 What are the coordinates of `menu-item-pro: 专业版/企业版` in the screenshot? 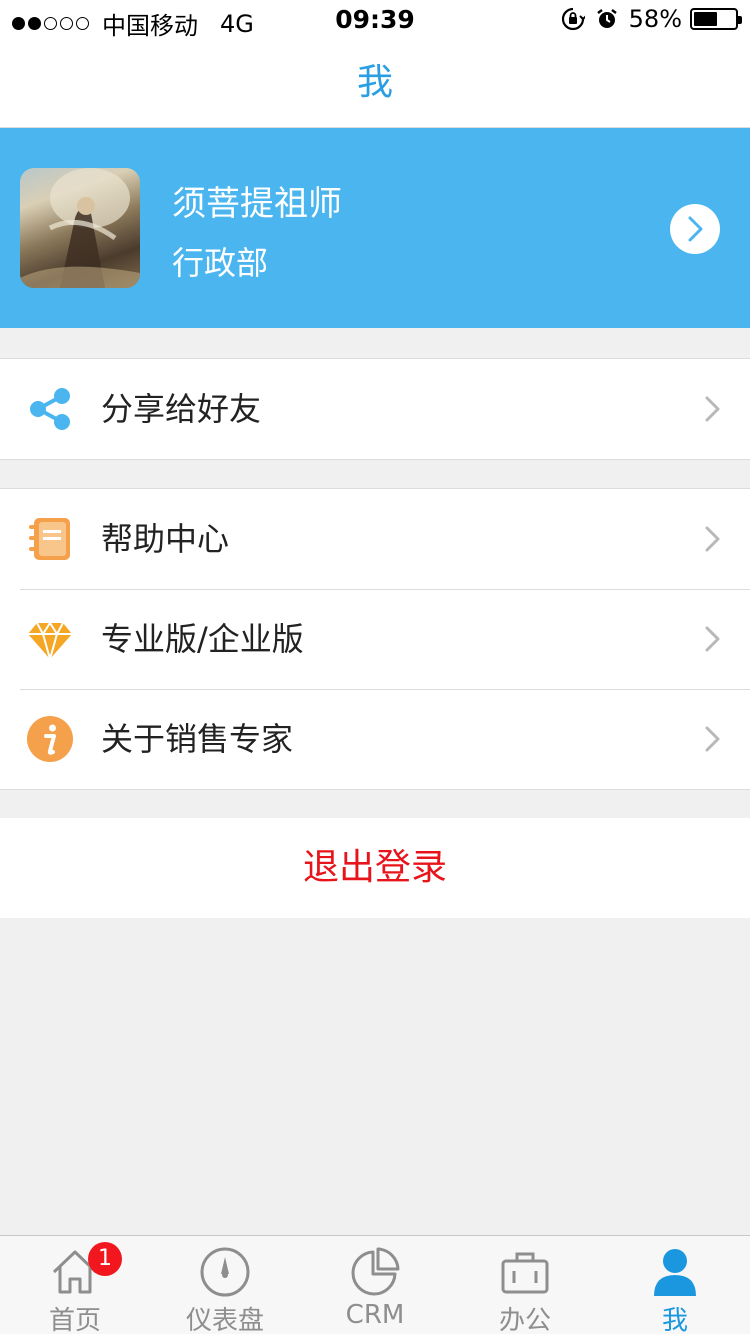 It's located at (375, 639).